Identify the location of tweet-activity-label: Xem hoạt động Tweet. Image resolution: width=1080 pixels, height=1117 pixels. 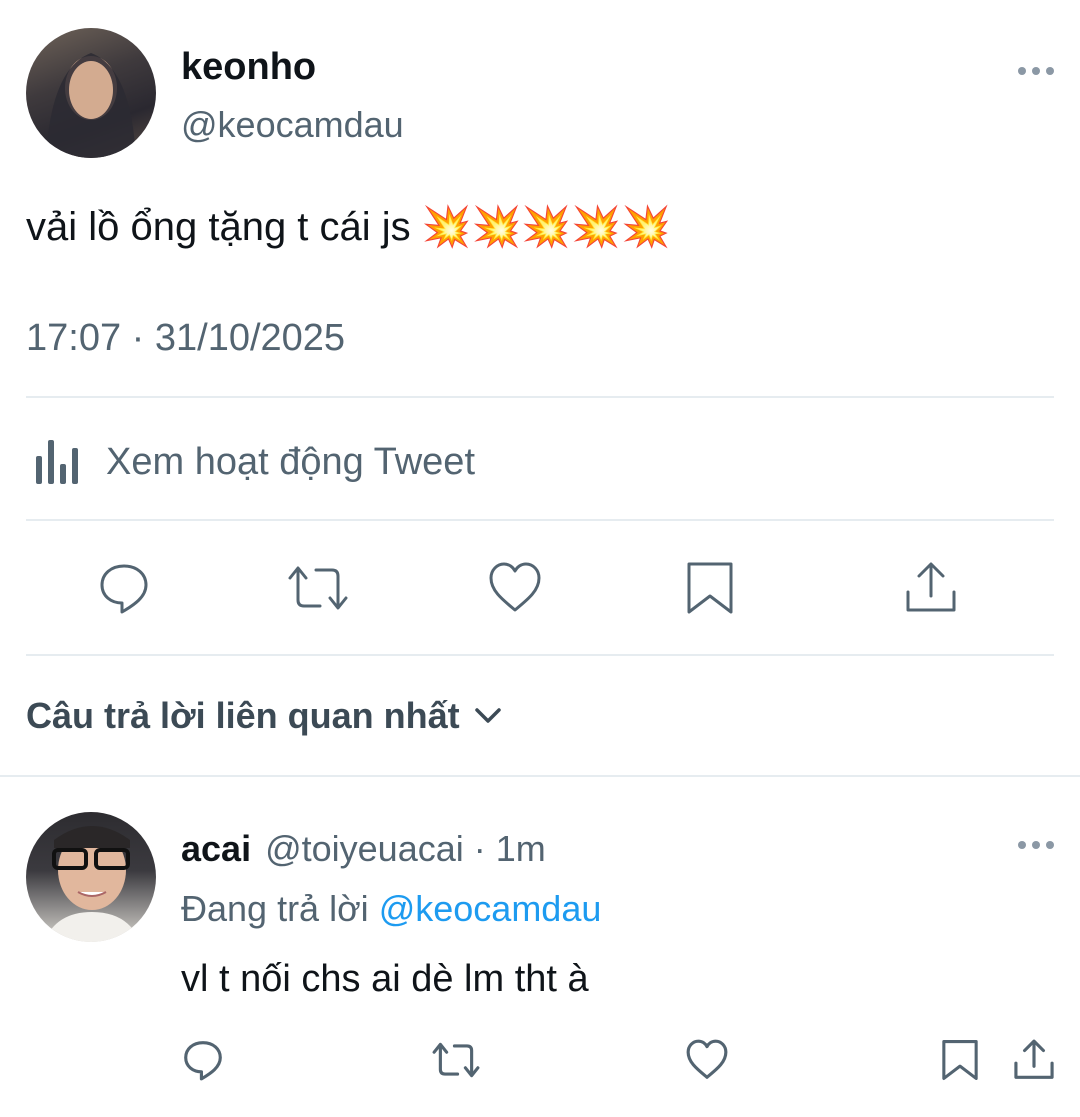
(290, 461).